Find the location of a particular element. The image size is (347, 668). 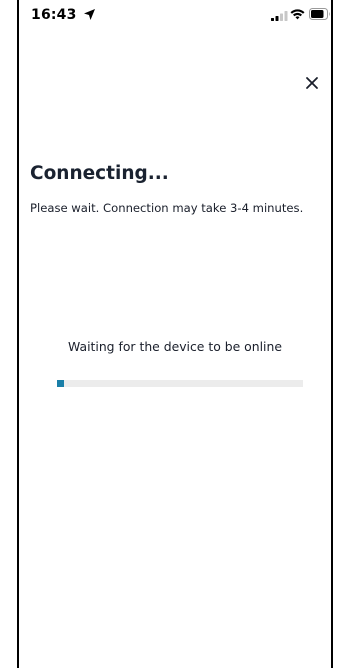

battery-icon is located at coordinates (319, 14).